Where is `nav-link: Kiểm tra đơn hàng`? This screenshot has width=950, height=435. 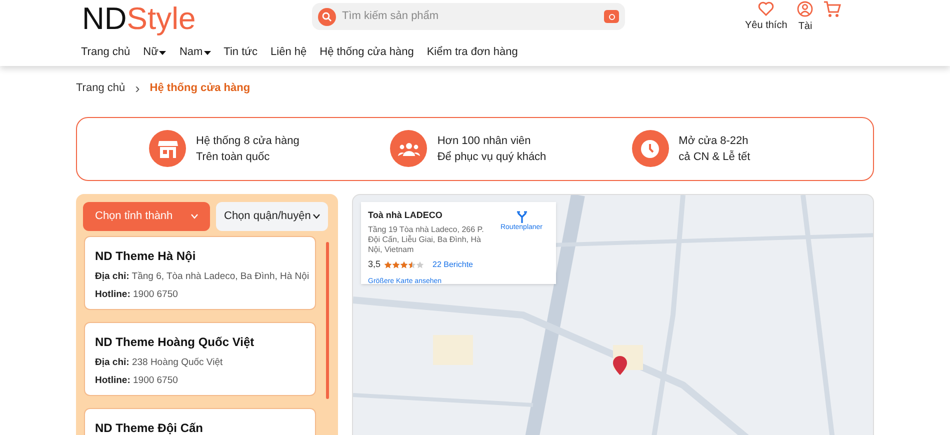 nav-link: Kiểm tra đơn hàng is located at coordinates (472, 52).